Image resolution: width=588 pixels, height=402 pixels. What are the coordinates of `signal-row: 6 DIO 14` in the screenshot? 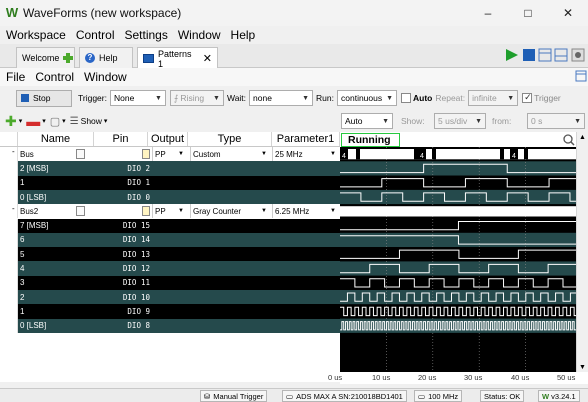 It's located at (179, 240).